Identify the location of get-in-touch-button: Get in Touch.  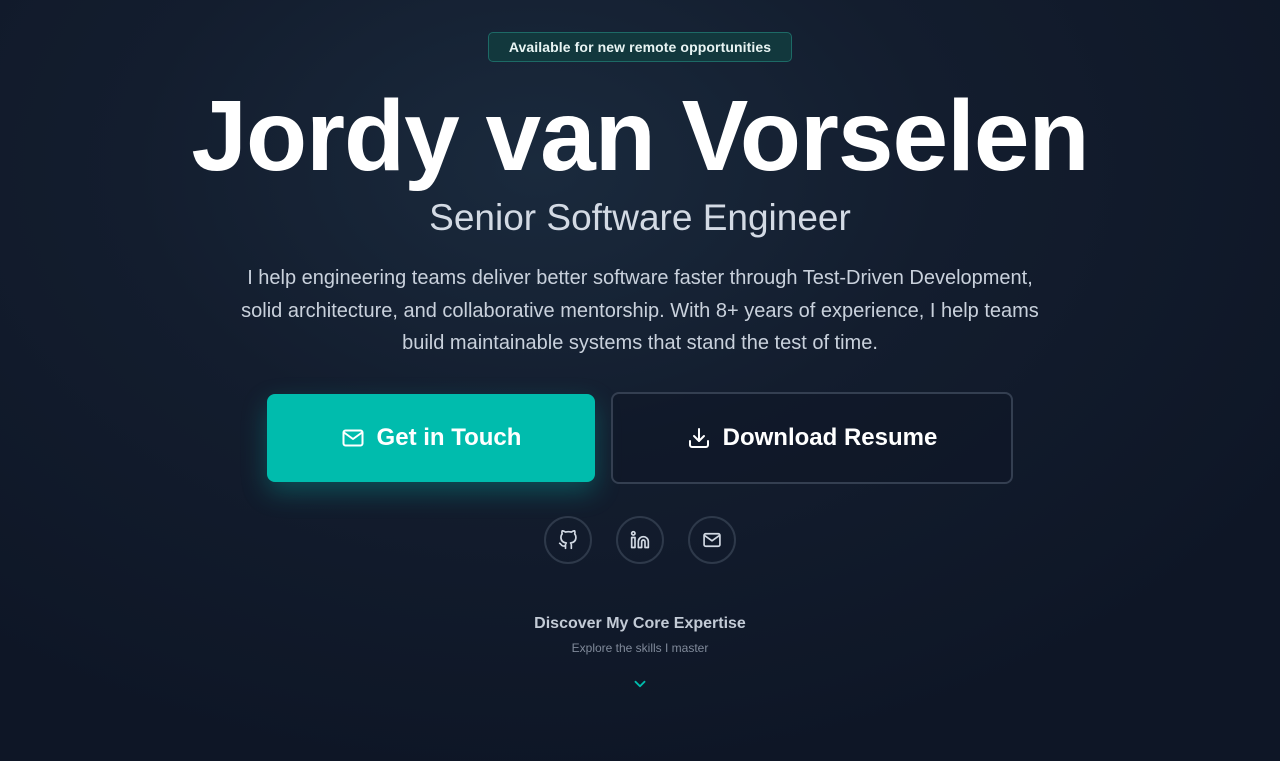
(431, 438).